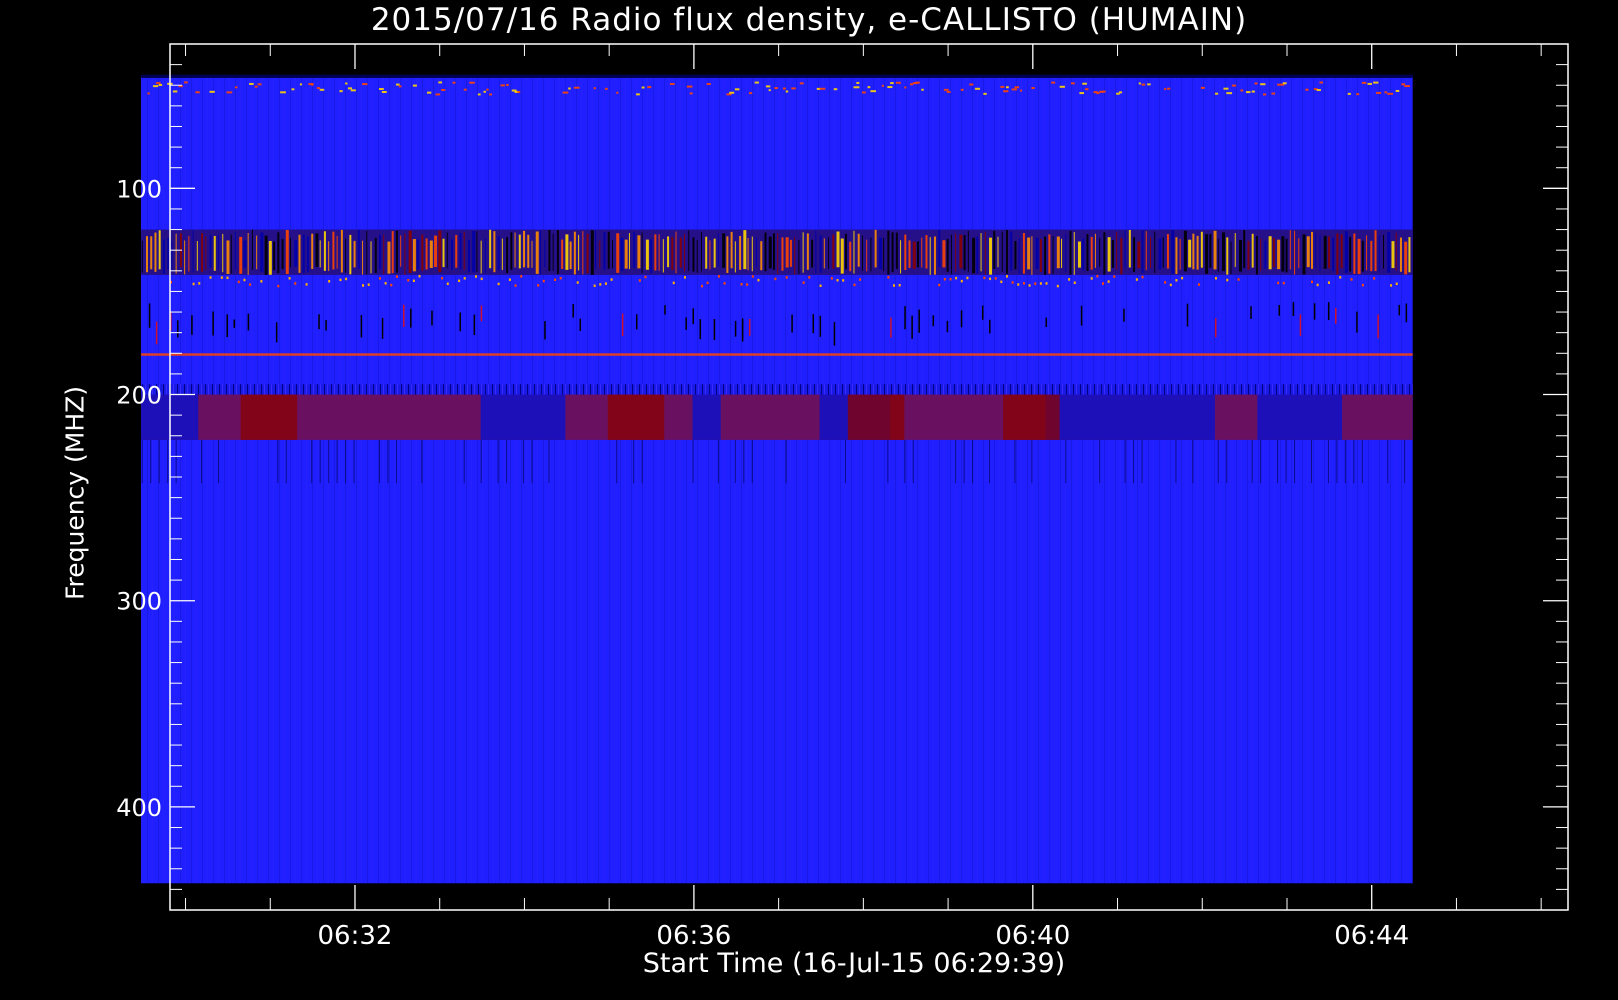 Image resolution: width=1618 pixels, height=1000 pixels. Describe the element at coordinates (1300, 417) in the screenshot. I see `band-gap` at that location.